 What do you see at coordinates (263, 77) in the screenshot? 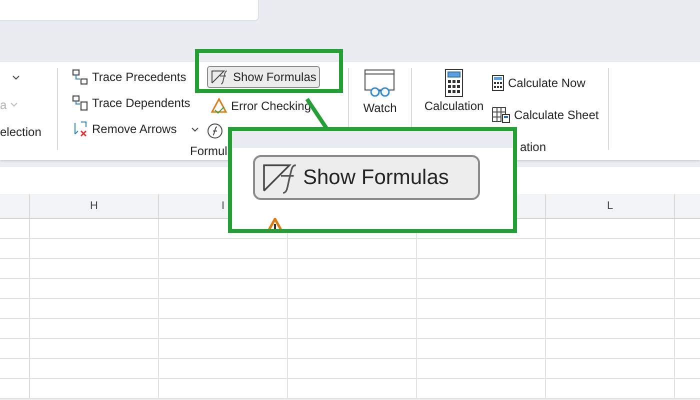
I see `ribbon-button: Show Formulas` at bounding box center [263, 77].